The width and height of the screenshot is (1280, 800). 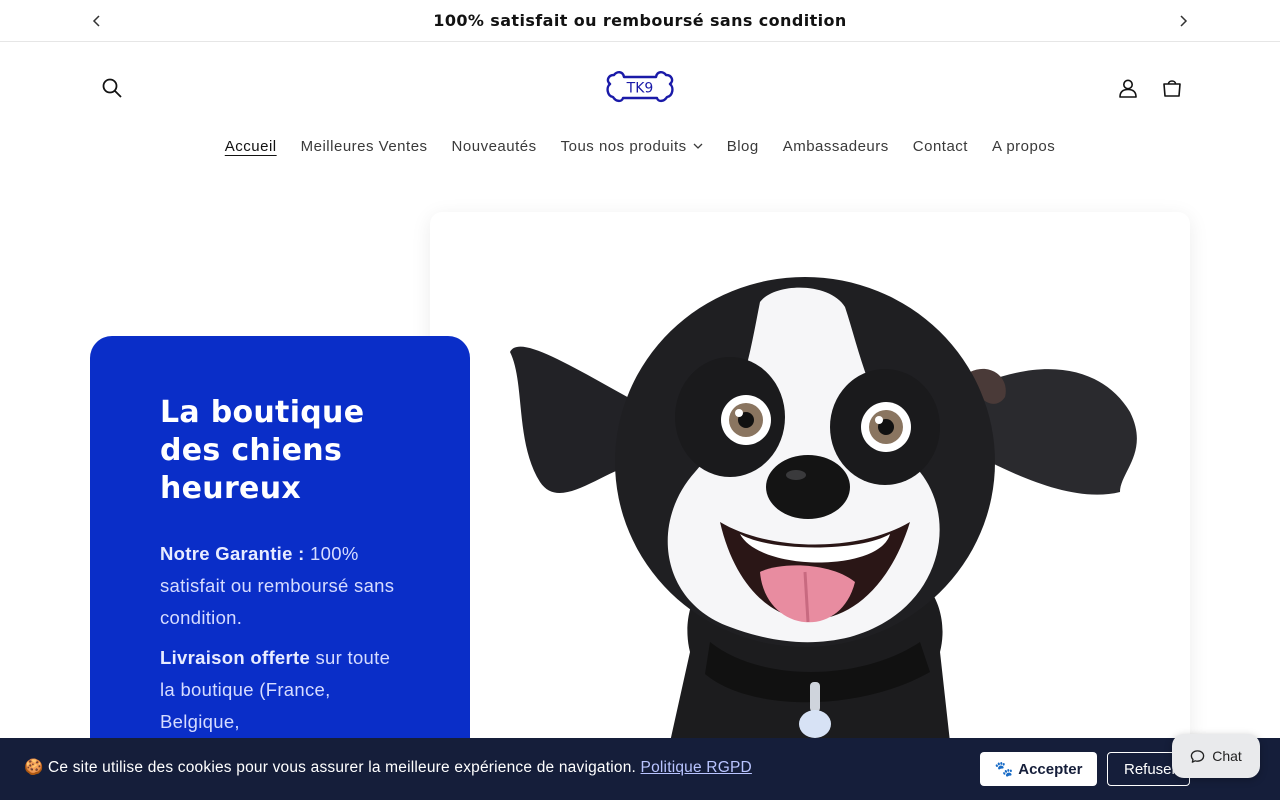 What do you see at coordinates (698, 146) in the screenshot?
I see `chevron-down-icon` at bounding box center [698, 146].